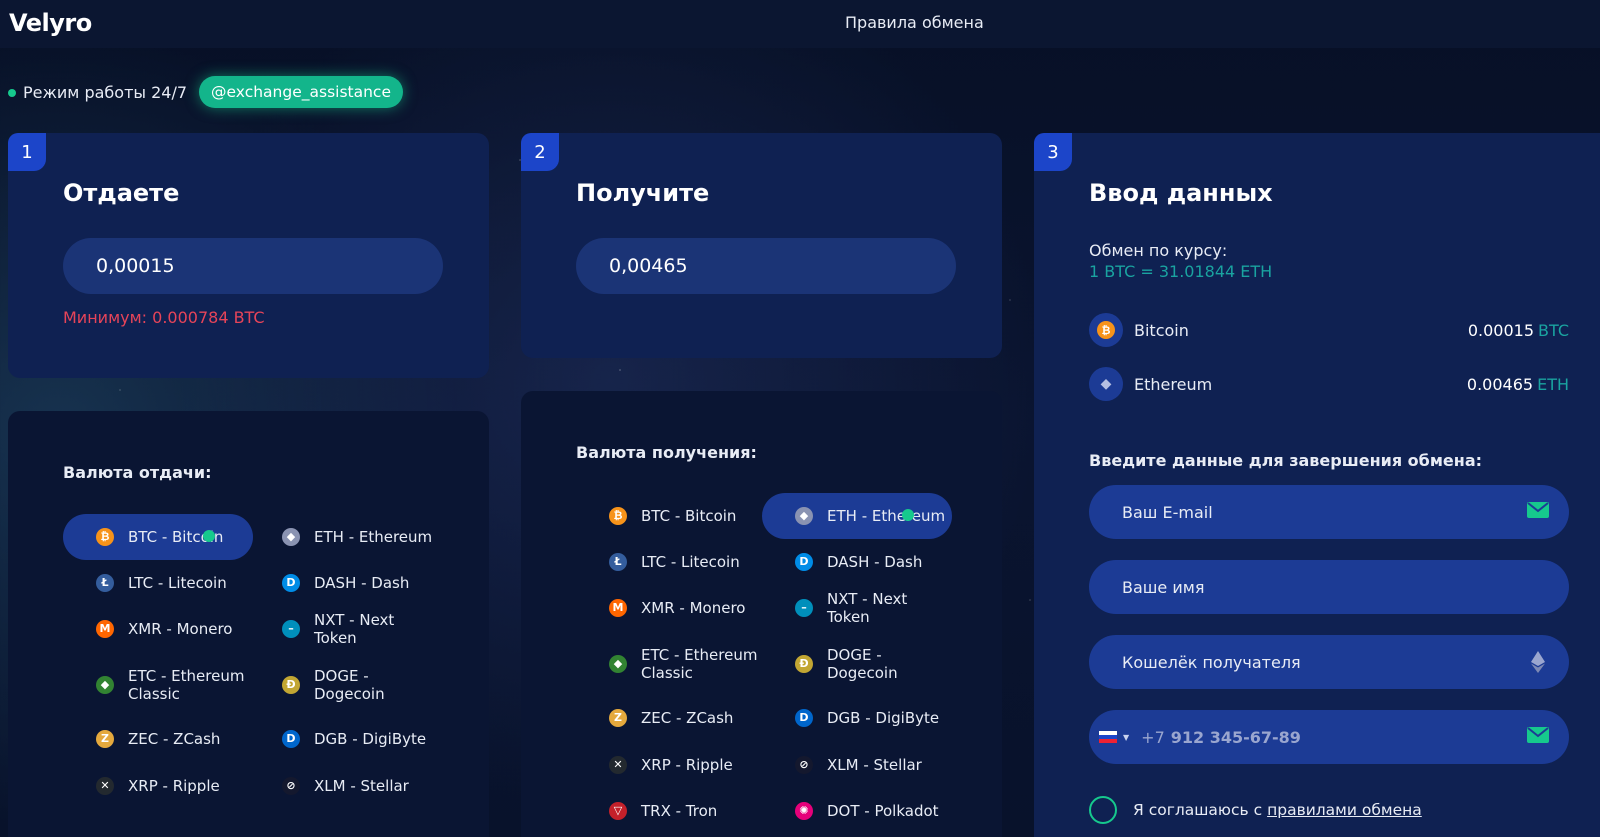 The height and width of the screenshot is (837, 1600). What do you see at coordinates (867, 608) in the screenshot?
I see `coin-label: NXT - Next Token` at bounding box center [867, 608].